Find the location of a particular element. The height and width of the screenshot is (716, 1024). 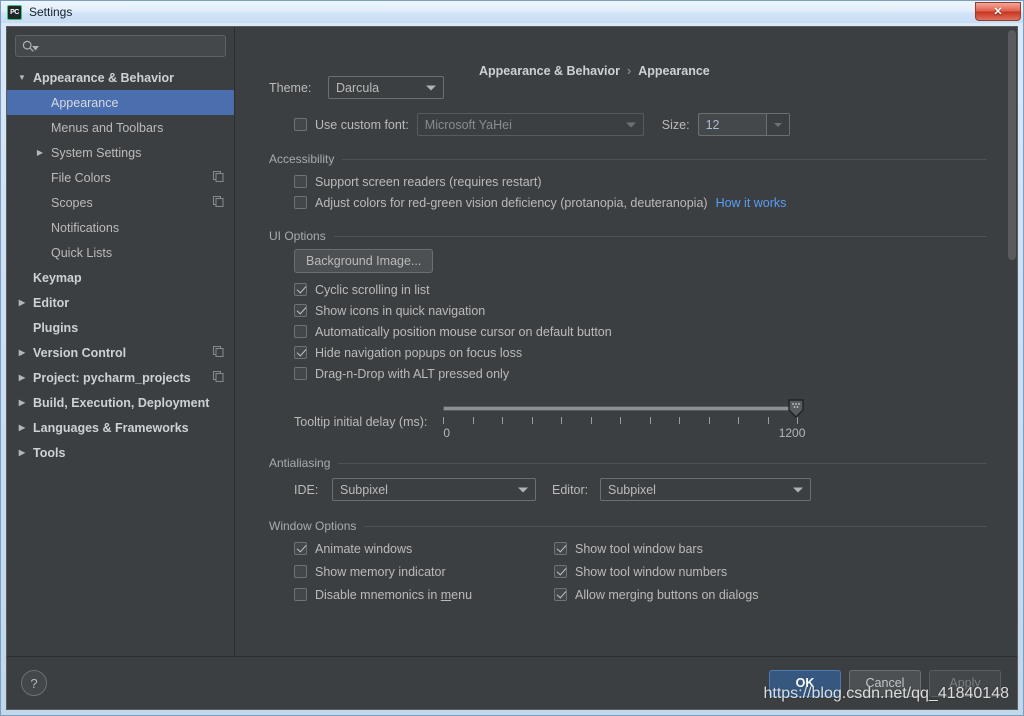

divider is located at coordinates (675, 526).